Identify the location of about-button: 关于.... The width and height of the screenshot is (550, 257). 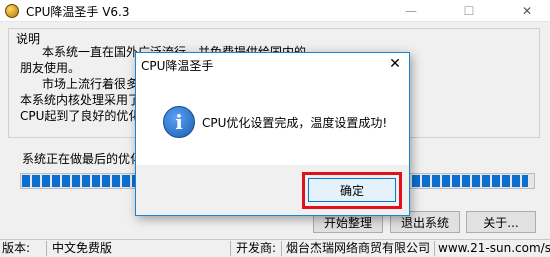
(501, 222).